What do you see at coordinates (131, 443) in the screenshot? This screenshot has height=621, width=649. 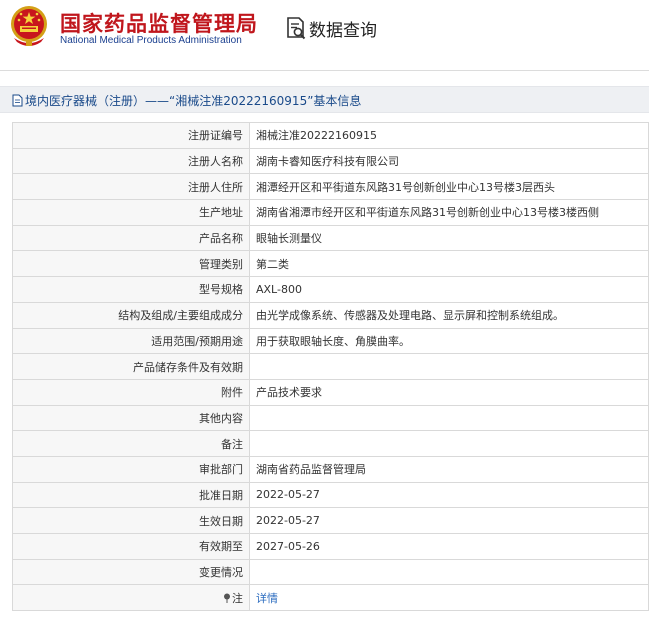 I see `field-label: 备注` at bounding box center [131, 443].